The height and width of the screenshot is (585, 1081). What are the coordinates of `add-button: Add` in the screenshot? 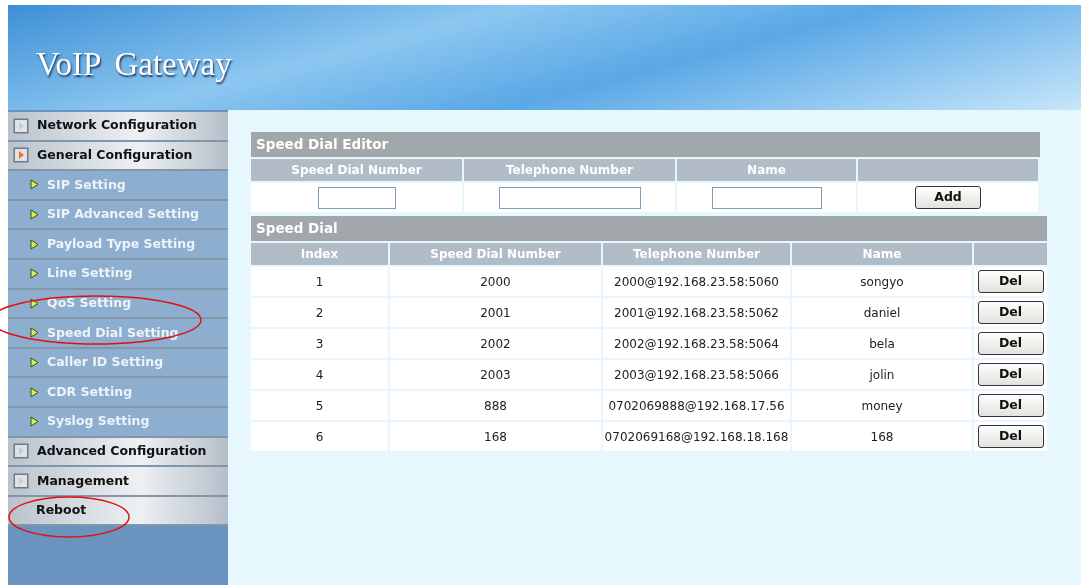 It's located at (948, 197).